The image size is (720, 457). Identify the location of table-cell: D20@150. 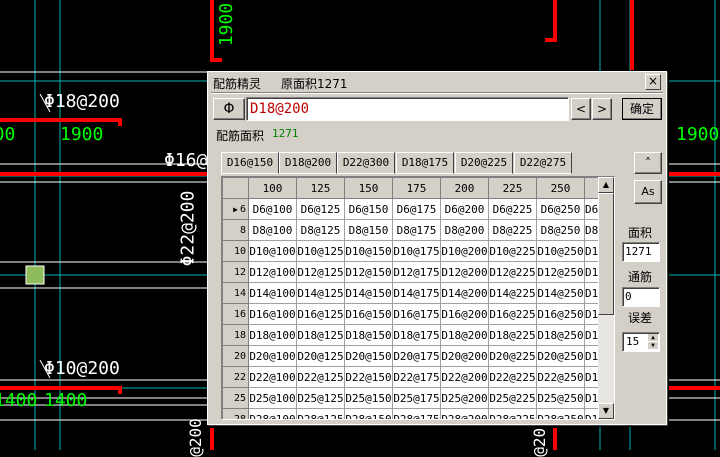
(368, 356).